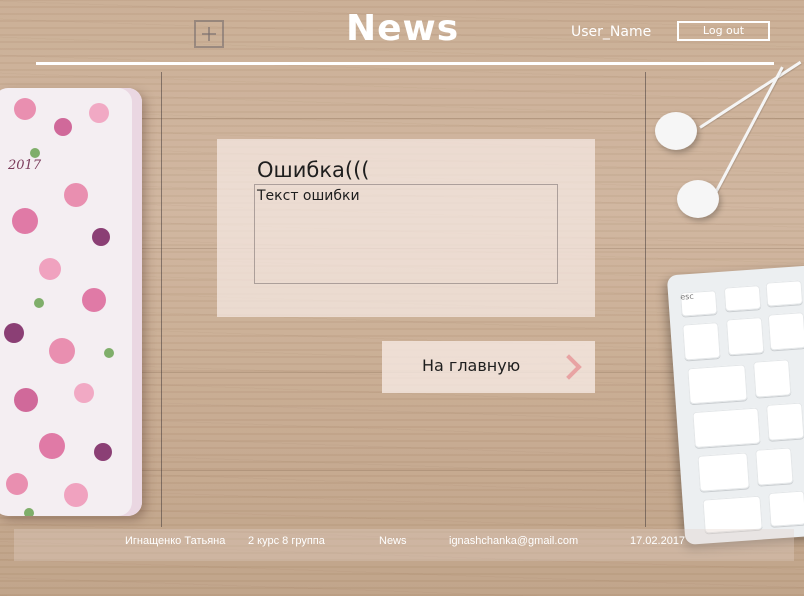 This screenshot has height=596, width=804. Describe the element at coordinates (513, 541) in the screenshot. I see `footer-email-link: ignashchanka@gmail.com` at that location.